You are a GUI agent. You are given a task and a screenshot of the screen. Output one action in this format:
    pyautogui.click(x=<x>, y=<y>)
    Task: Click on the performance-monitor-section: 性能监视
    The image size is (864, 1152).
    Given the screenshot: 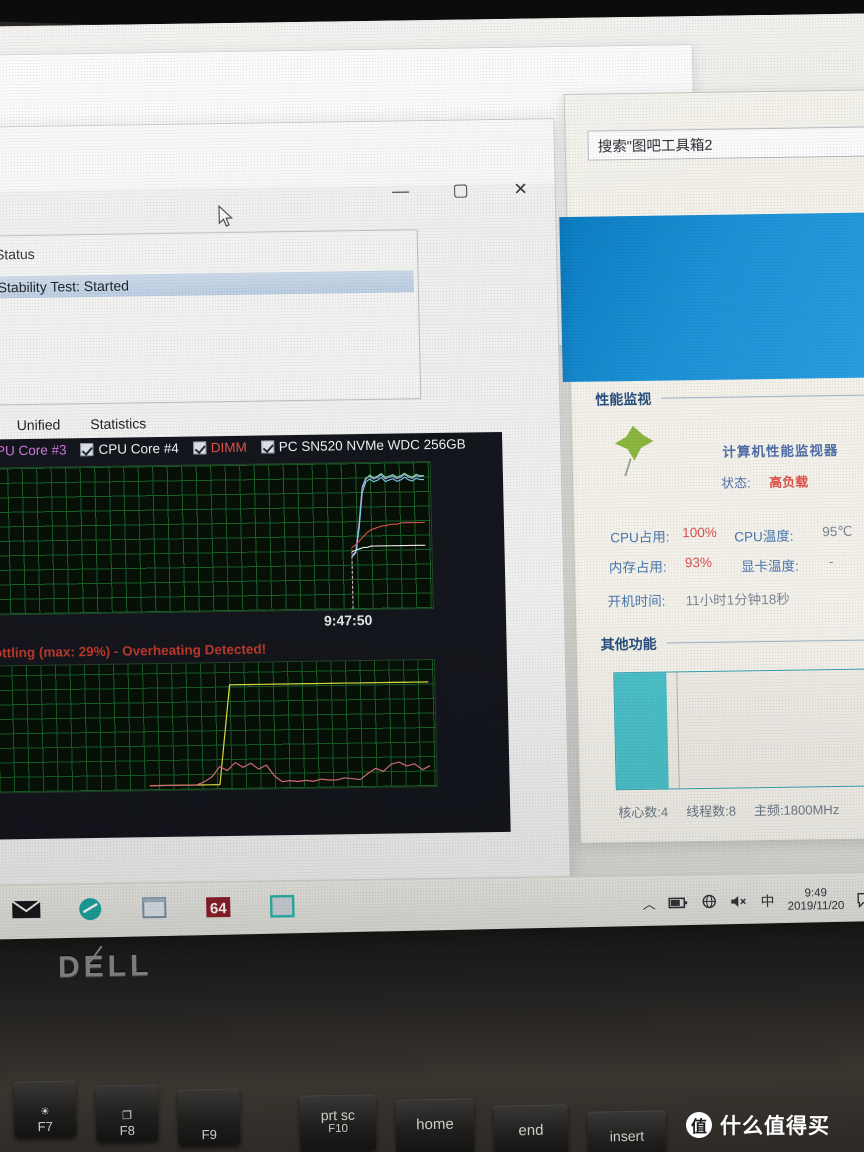 What is the action you would take?
    pyautogui.click(x=729, y=397)
    